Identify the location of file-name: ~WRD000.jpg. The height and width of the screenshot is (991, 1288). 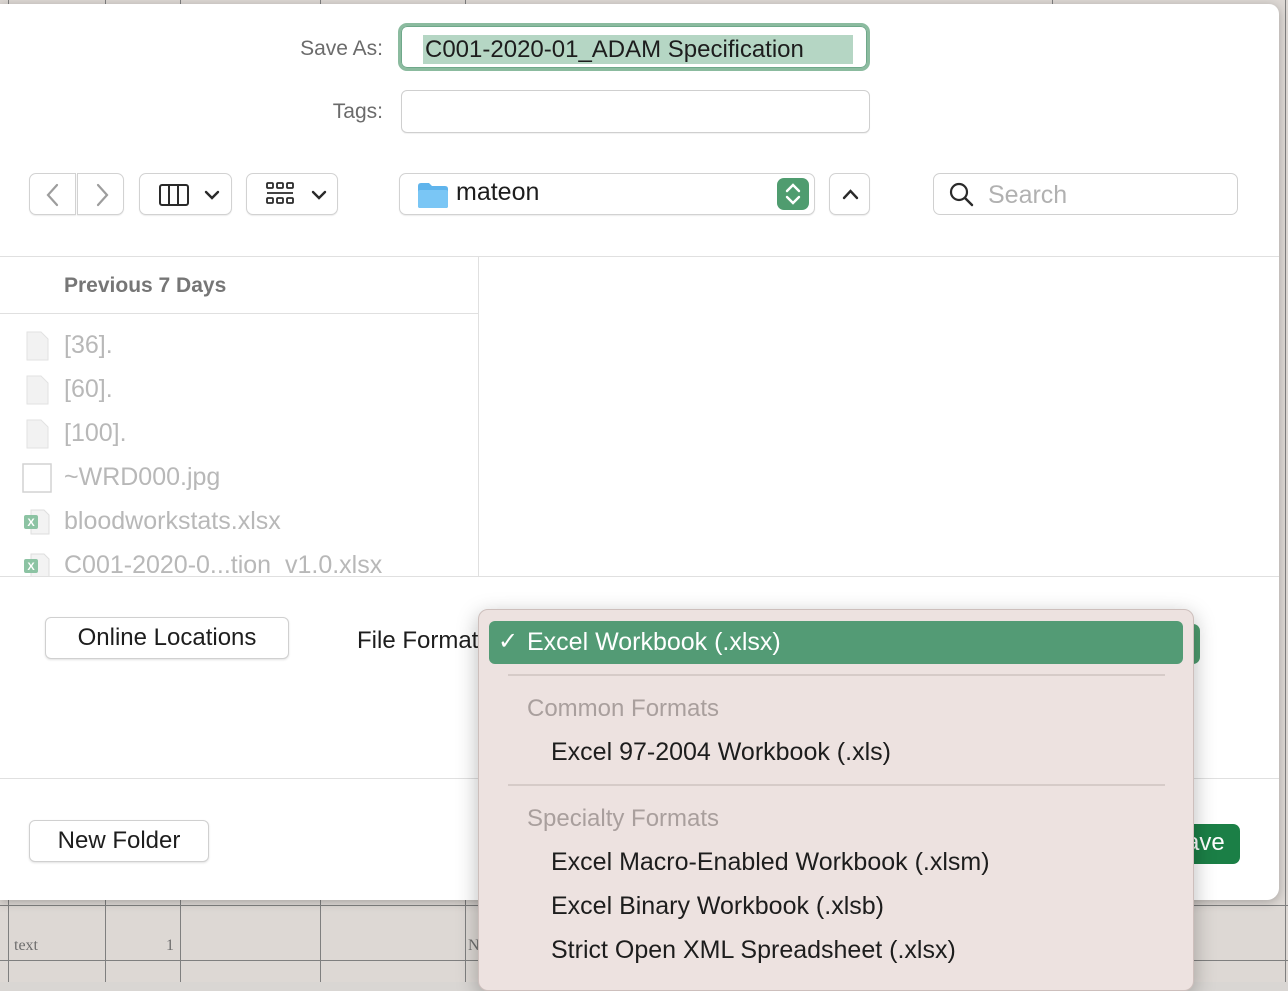
(142, 477).